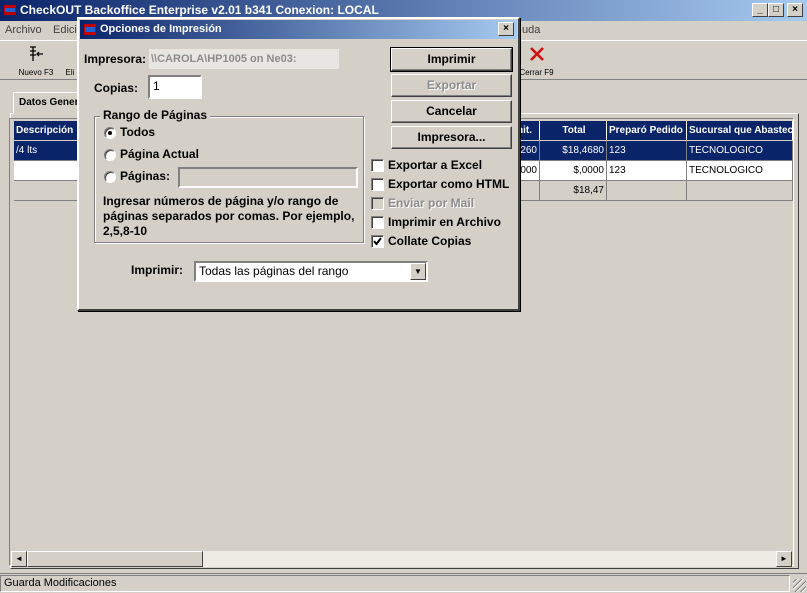  What do you see at coordinates (10, 10) in the screenshot?
I see `app-icon` at bounding box center [10, 10].